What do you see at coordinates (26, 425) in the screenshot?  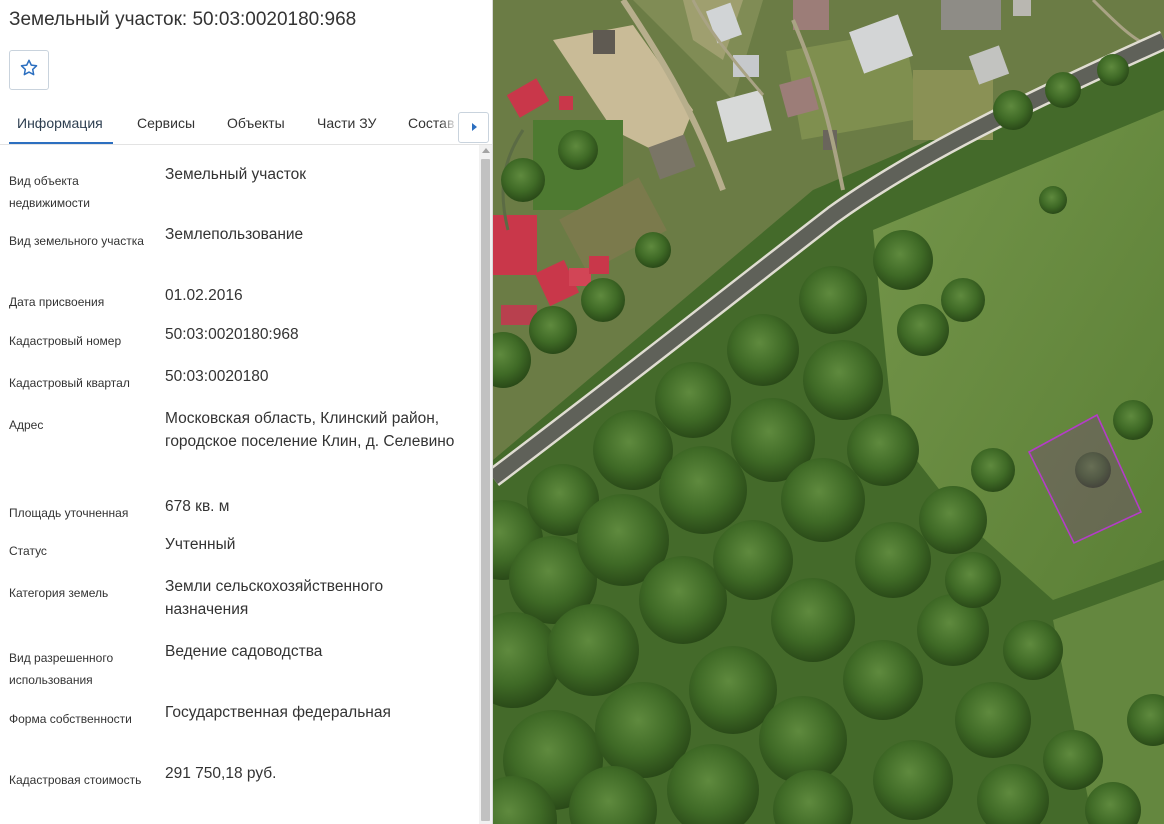 I see `info-row-label: Адрес` at bounding box center [26, 425].